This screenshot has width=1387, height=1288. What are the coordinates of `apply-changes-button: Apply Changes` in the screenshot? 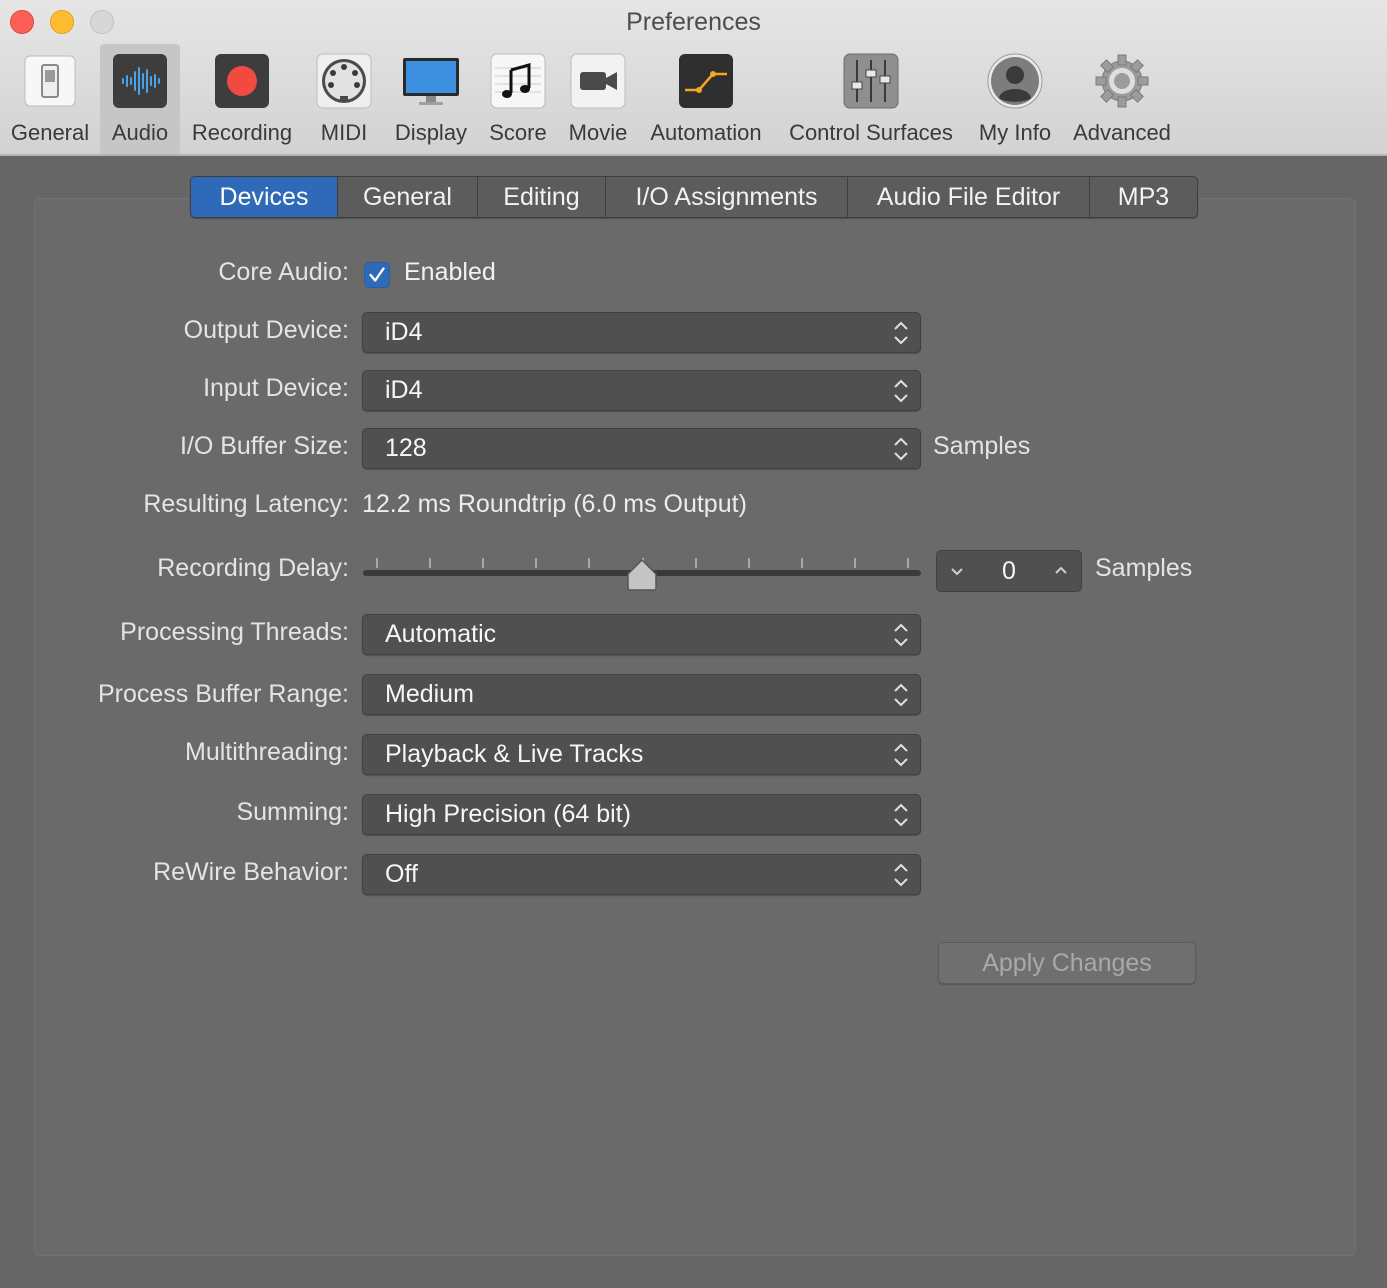 It's located at (1067, 963).